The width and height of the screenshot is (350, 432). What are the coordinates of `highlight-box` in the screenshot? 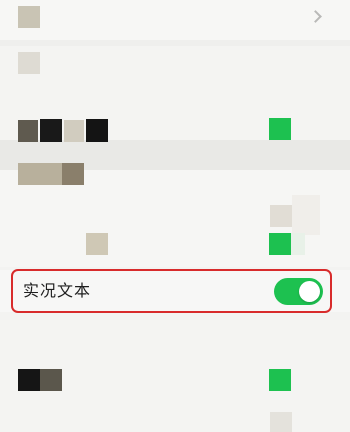 It's located at (171, 291).